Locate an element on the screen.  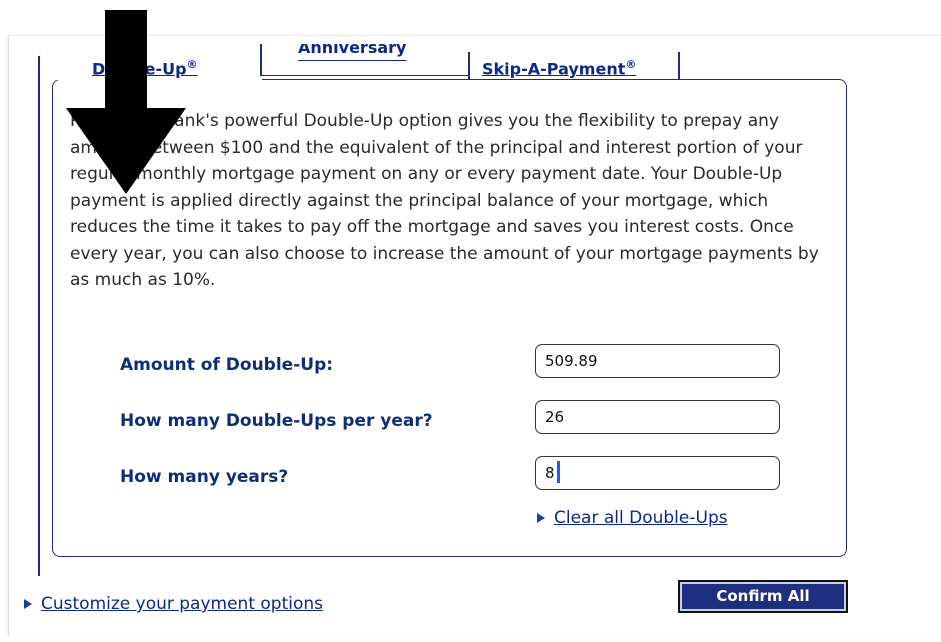
tab-anniversary-label: Anniversary is located at coordinates (352, 50).